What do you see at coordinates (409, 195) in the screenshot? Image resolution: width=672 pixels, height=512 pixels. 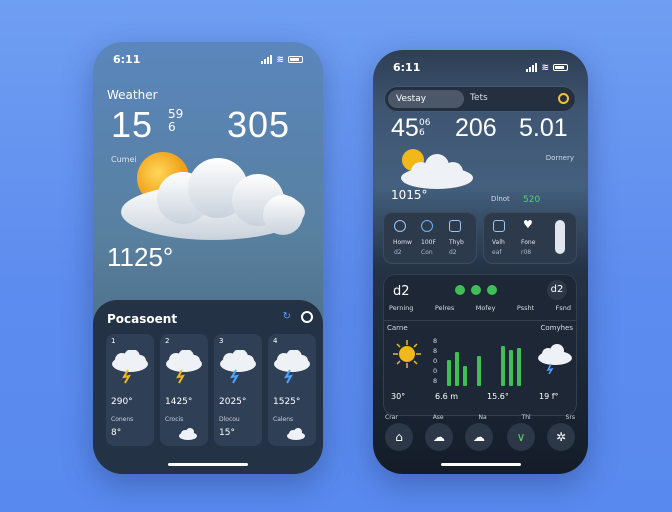 I see `small-temp: 1015°` at bounding box center [409, 195].